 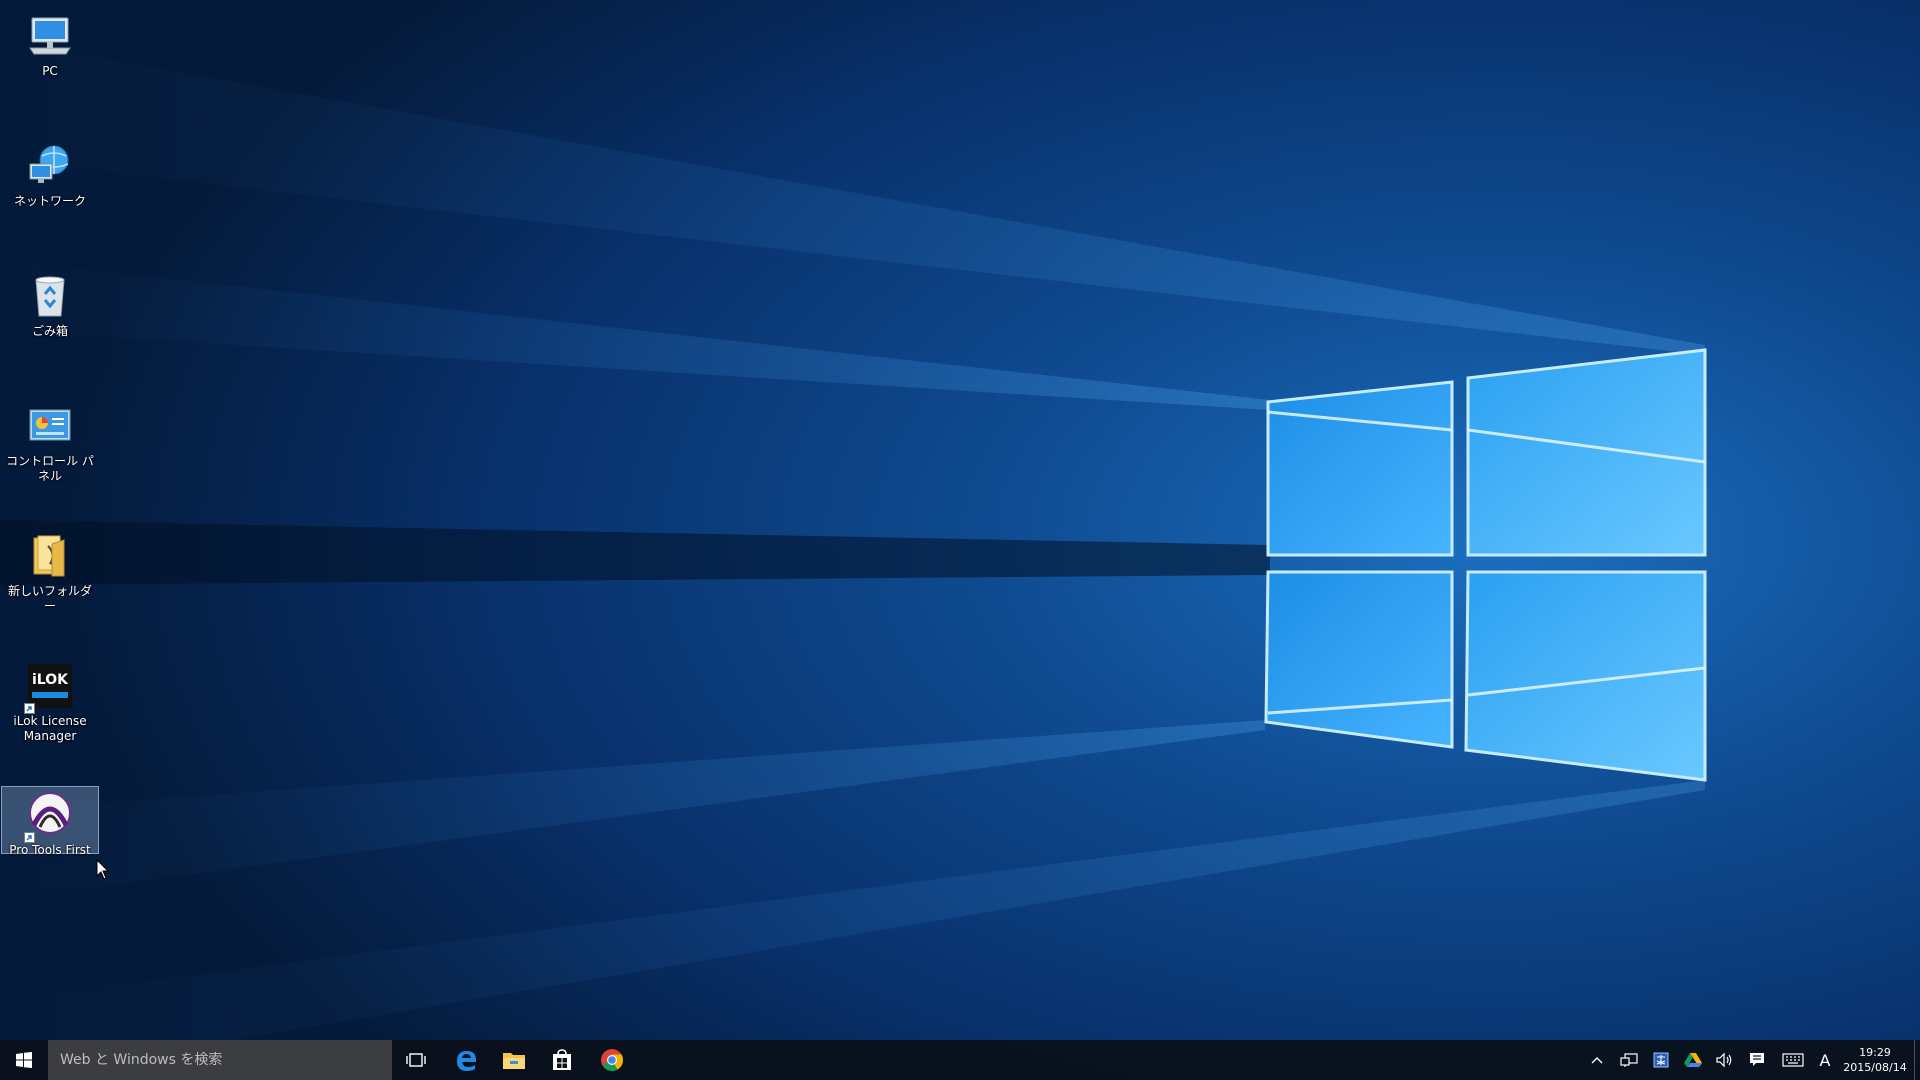 I want to click on desktop-icon-network: ネットワーク, so click(x=50, y=172).